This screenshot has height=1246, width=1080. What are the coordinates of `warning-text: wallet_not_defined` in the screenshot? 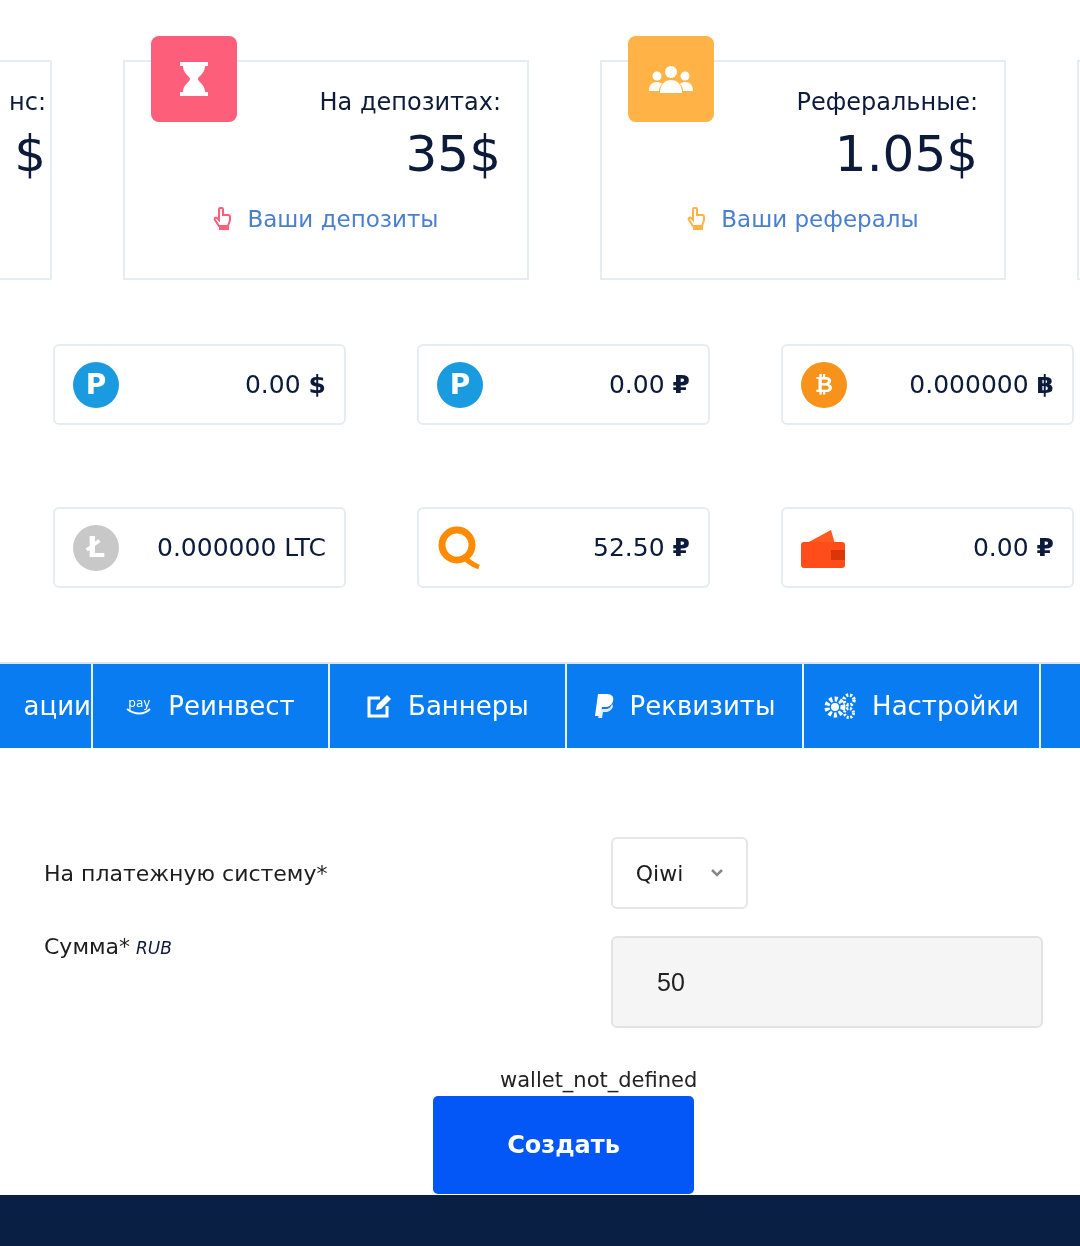 It's located at (598, 1081).